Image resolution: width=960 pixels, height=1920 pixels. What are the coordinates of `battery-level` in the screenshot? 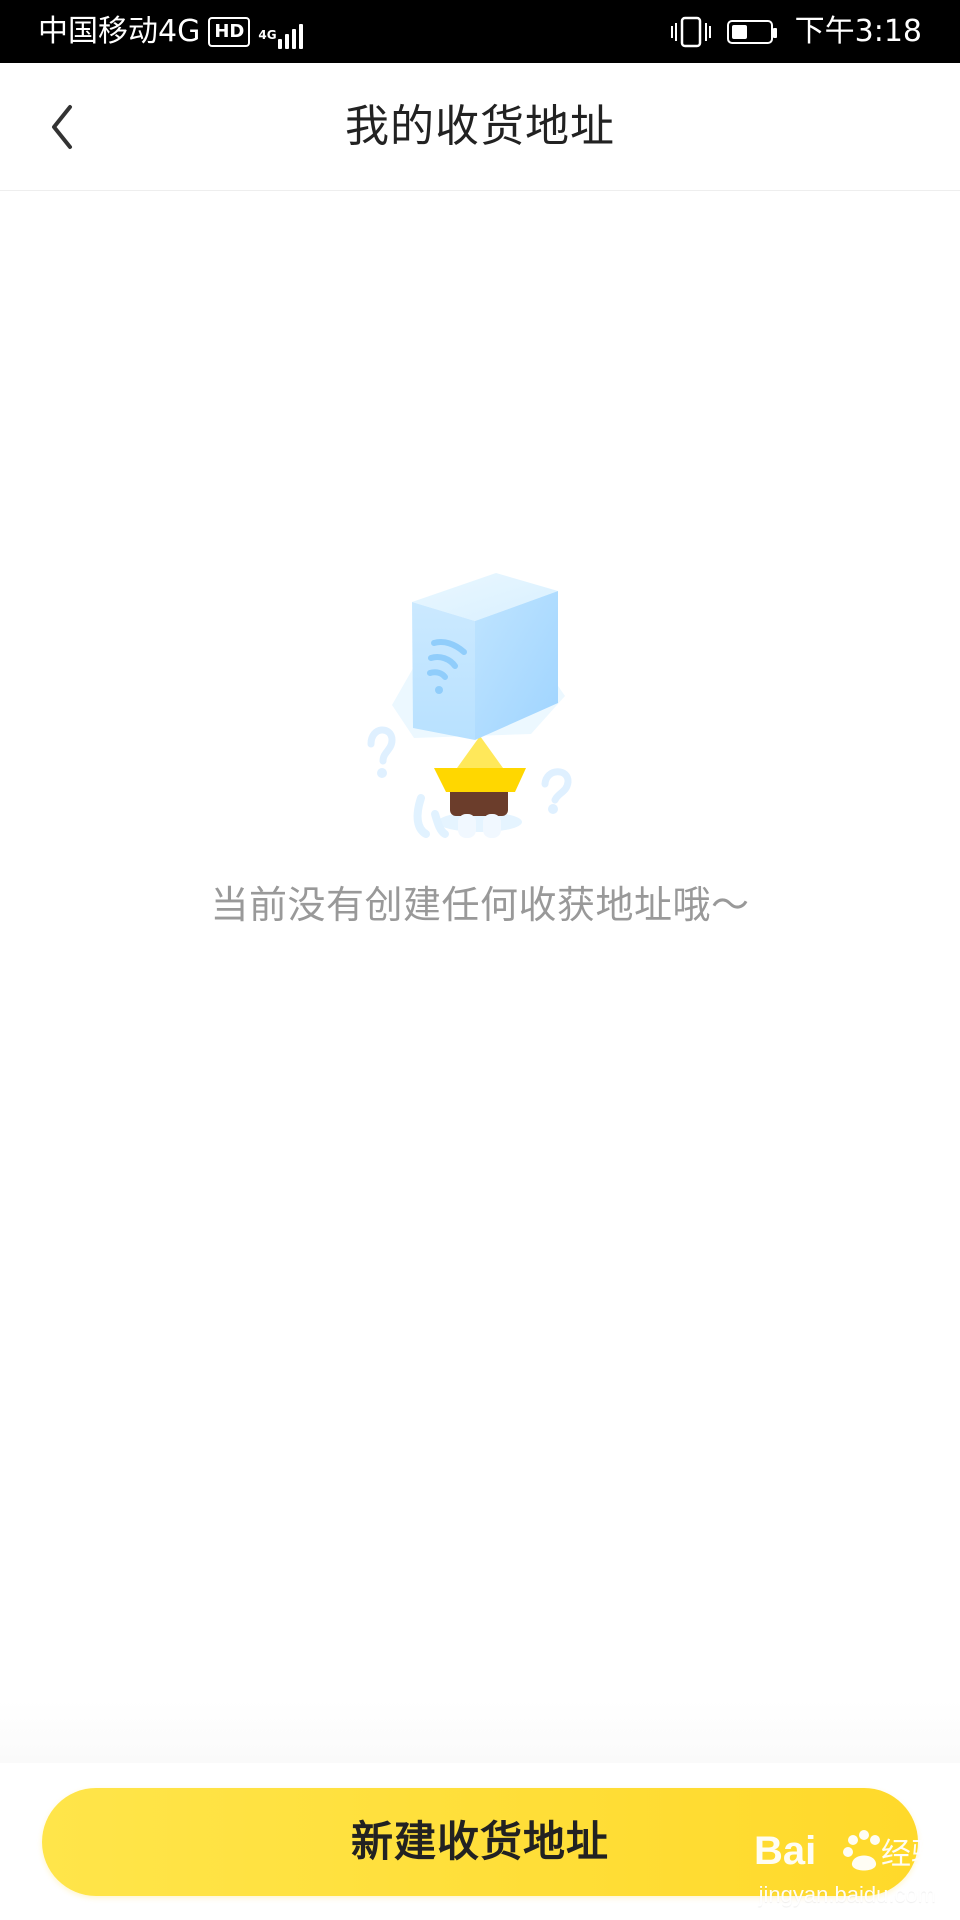 It's located at (739, 31).